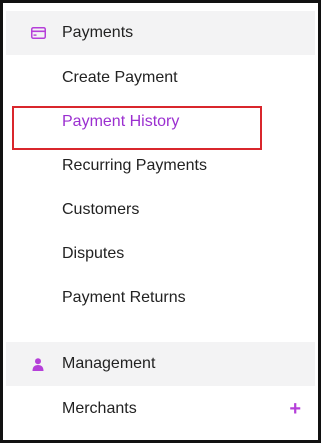 The image size is (321, 443). I want to click on menu-item-label: Payment History, so click(121, 121).